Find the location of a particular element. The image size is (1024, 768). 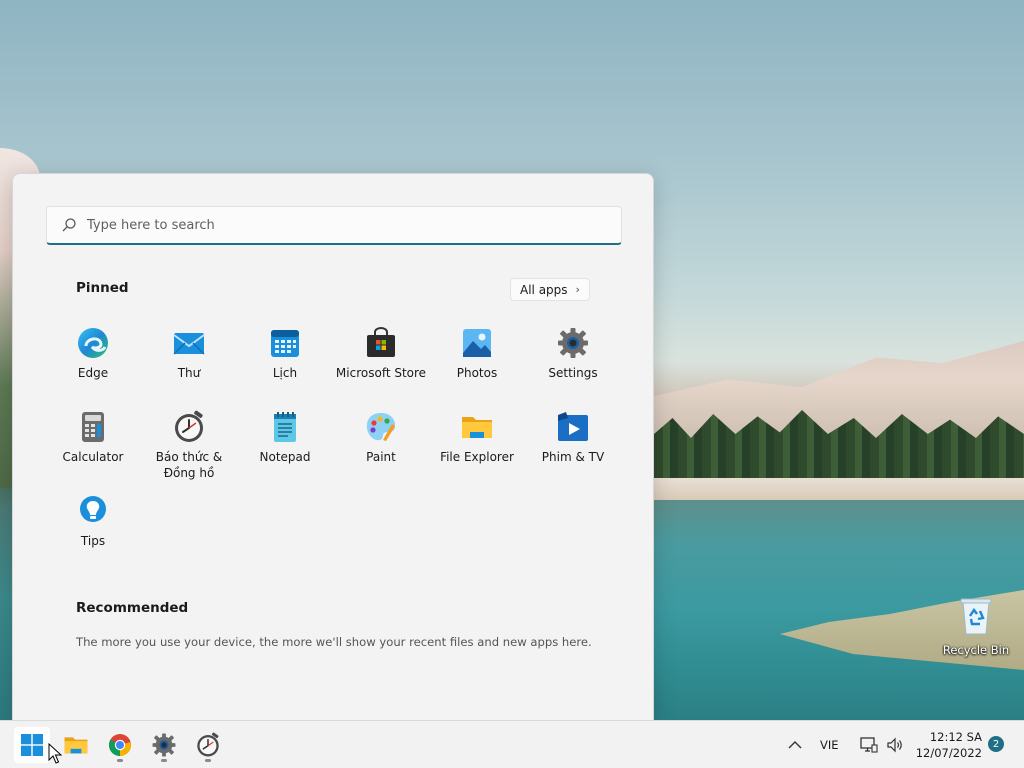

pinned-app-calculator: Calculator is located at coordinates (93, 437).